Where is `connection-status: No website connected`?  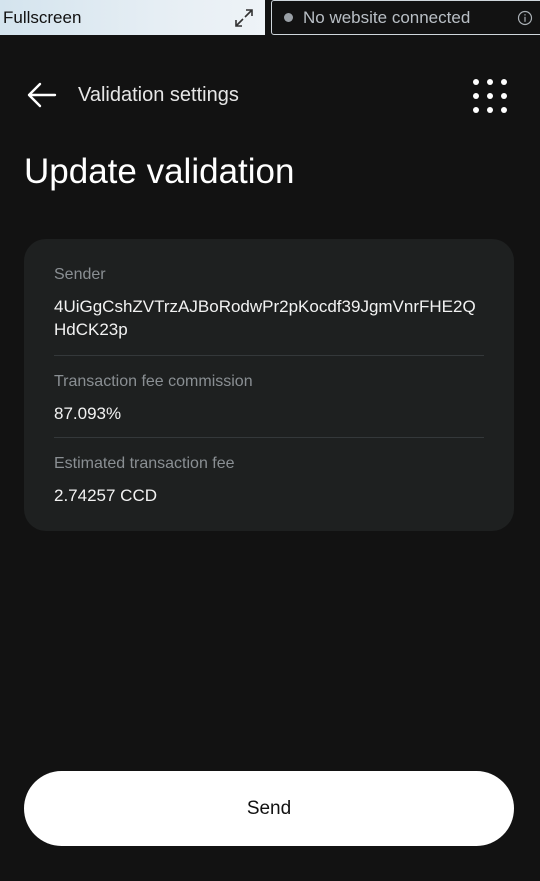
connection-status: No website connected is located at coordinates (405, 17).